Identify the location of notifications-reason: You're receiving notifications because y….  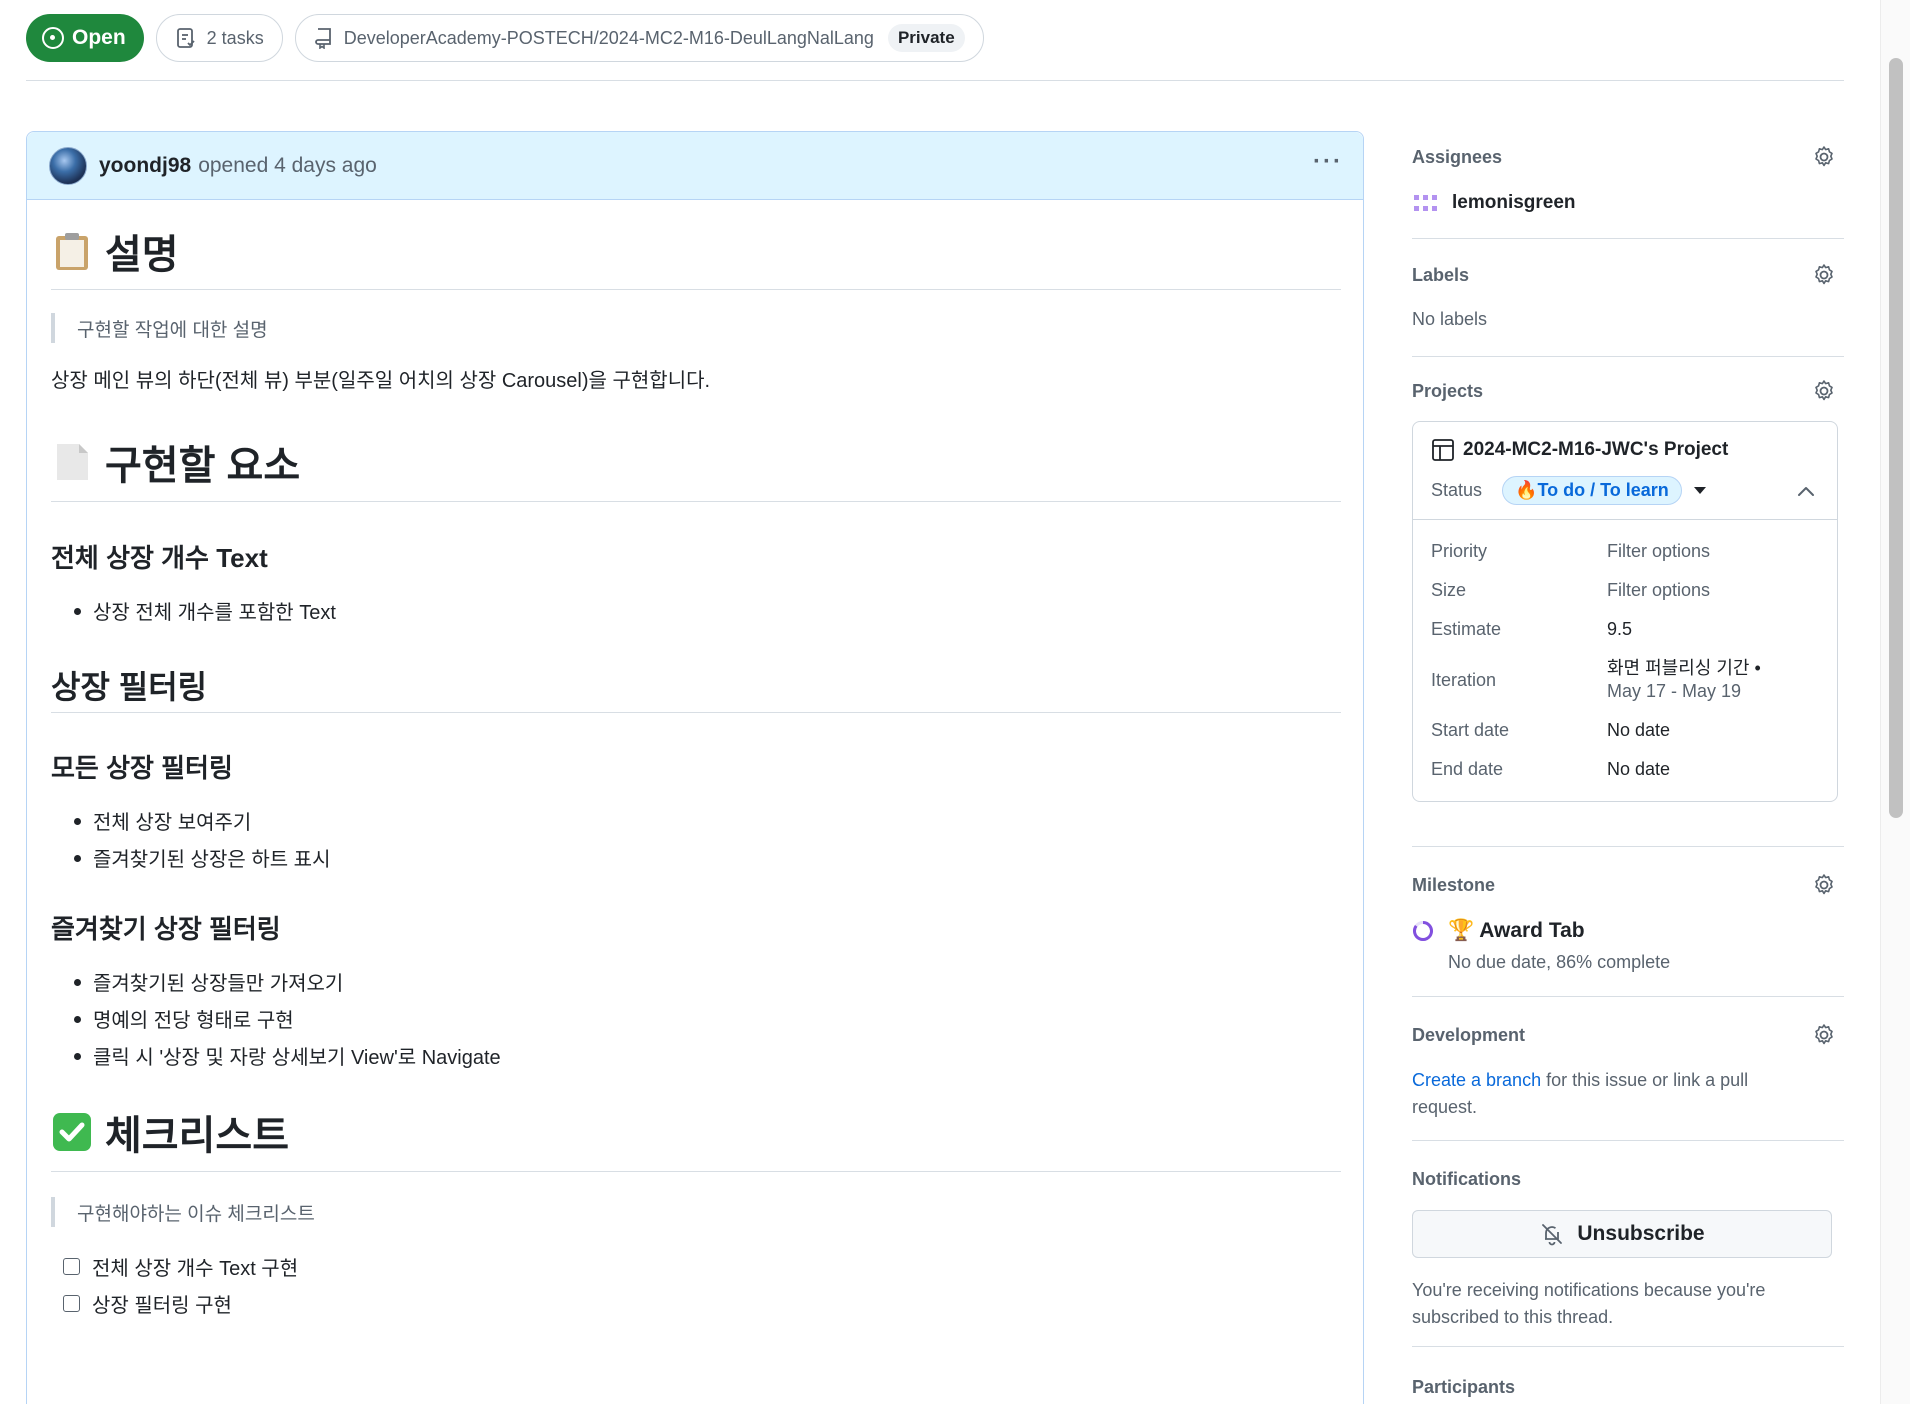
(1589, 1303).